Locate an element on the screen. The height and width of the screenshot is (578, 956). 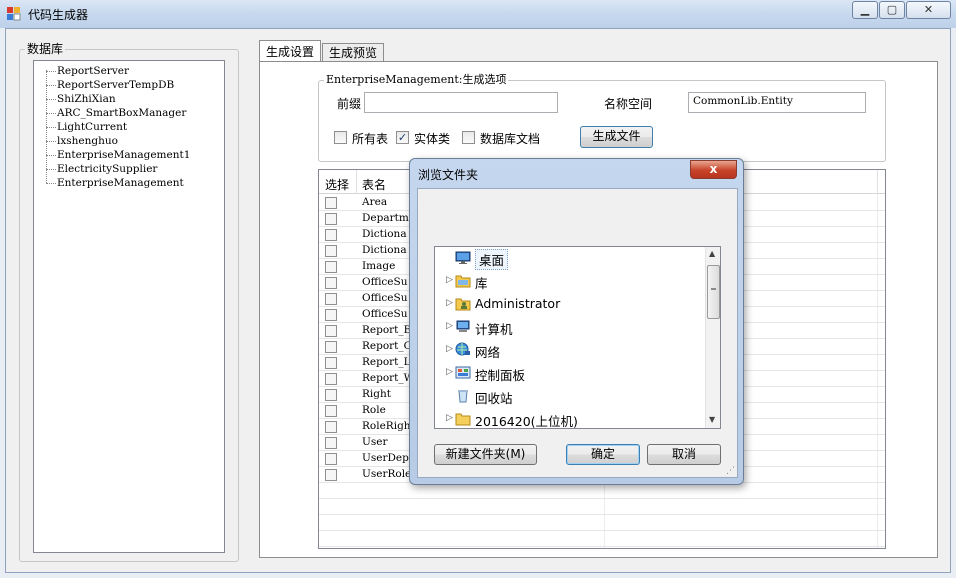
app-icon is located at coordinates (14, 14).